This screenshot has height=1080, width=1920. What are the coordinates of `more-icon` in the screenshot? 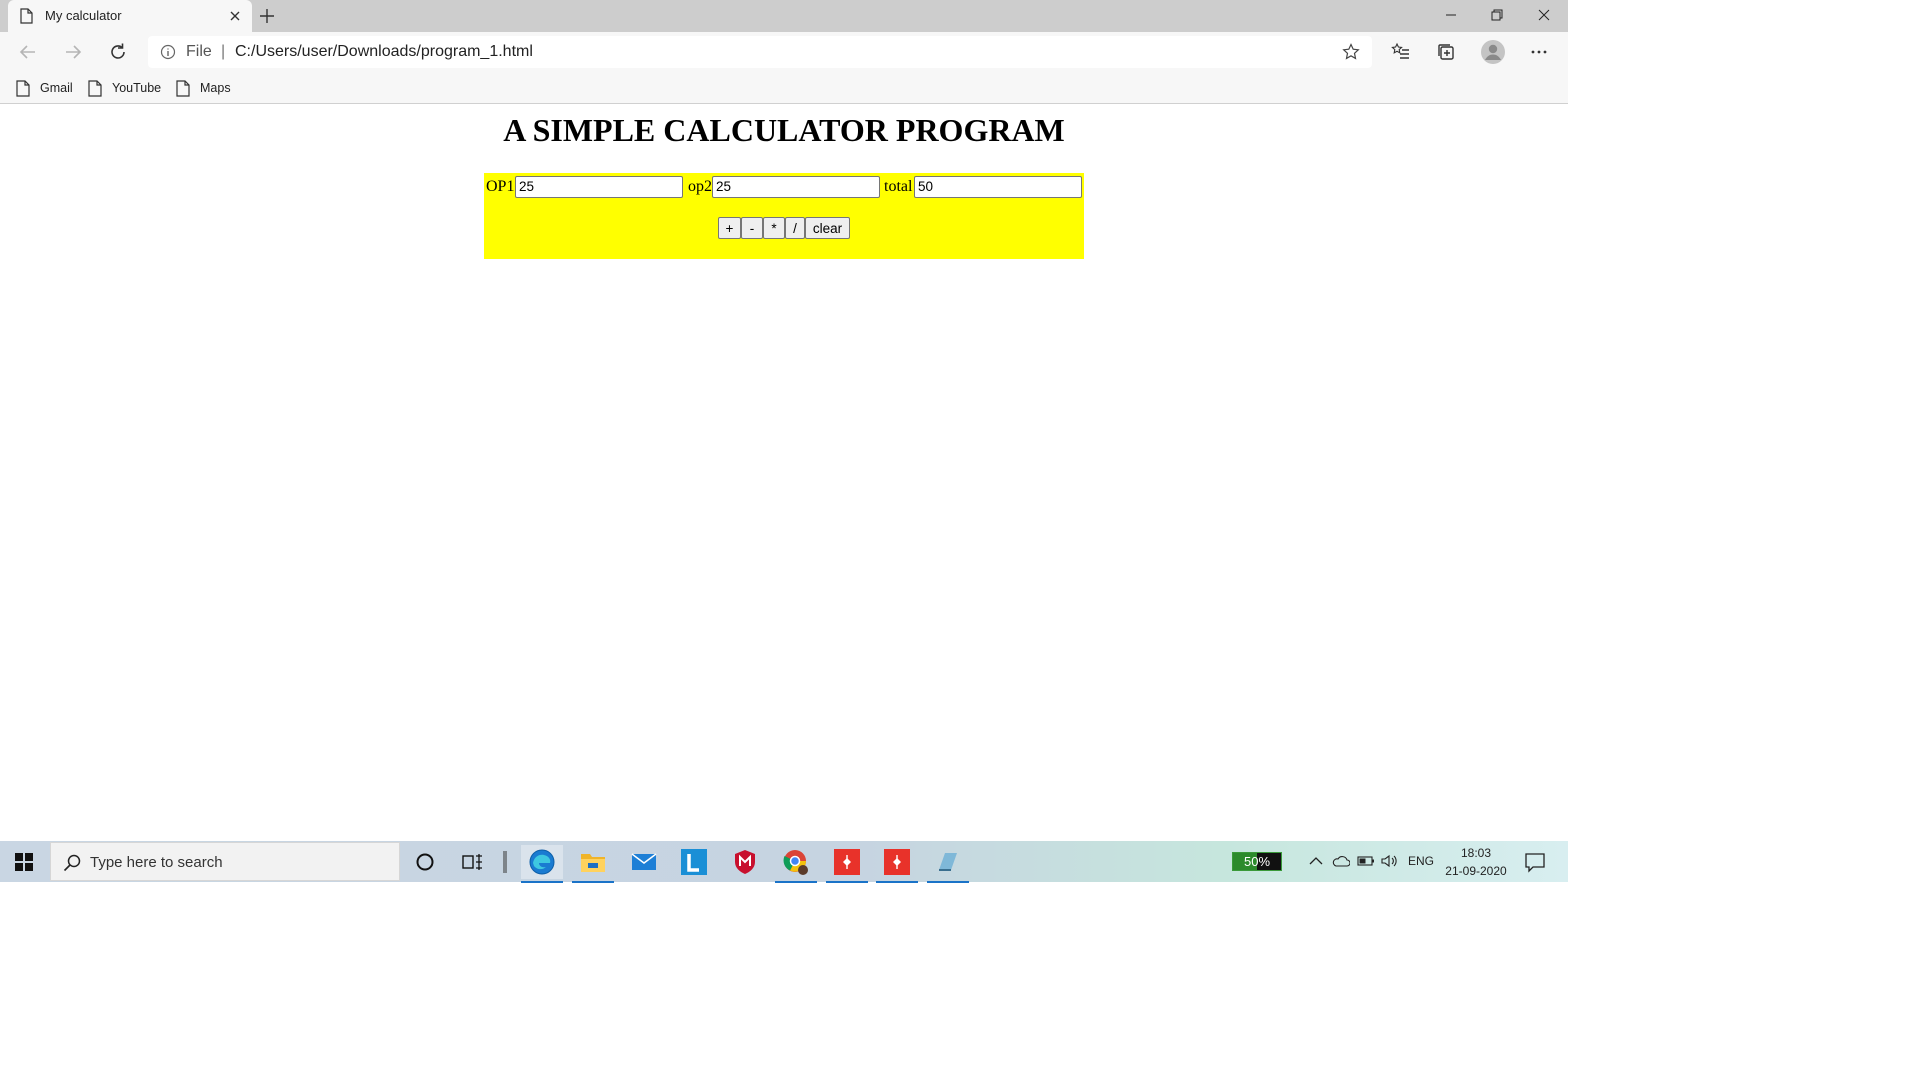 It's located at (1539, 52).